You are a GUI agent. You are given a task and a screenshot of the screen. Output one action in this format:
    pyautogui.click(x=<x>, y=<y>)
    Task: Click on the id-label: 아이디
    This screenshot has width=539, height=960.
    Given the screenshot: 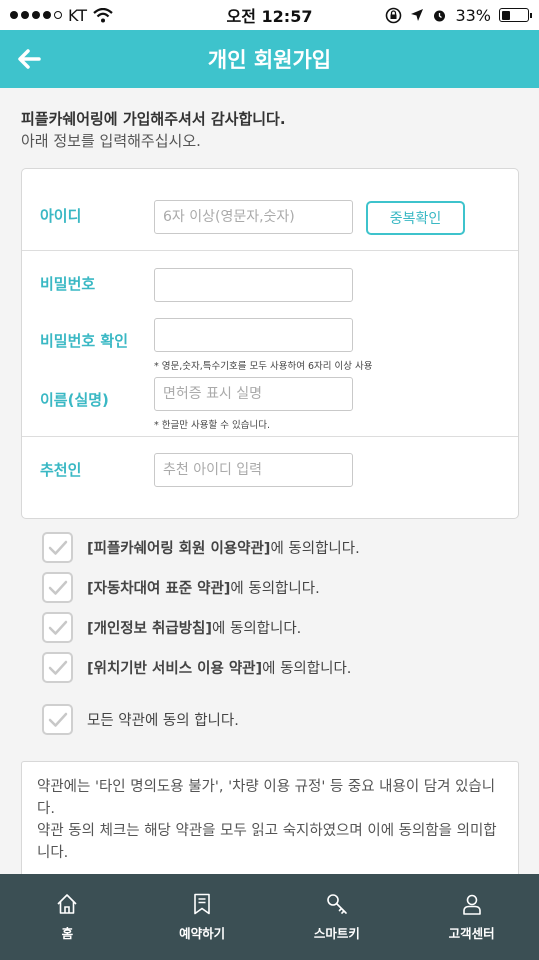 What is the action you would take?
    pyautogui.click(x=61, y=216)
    